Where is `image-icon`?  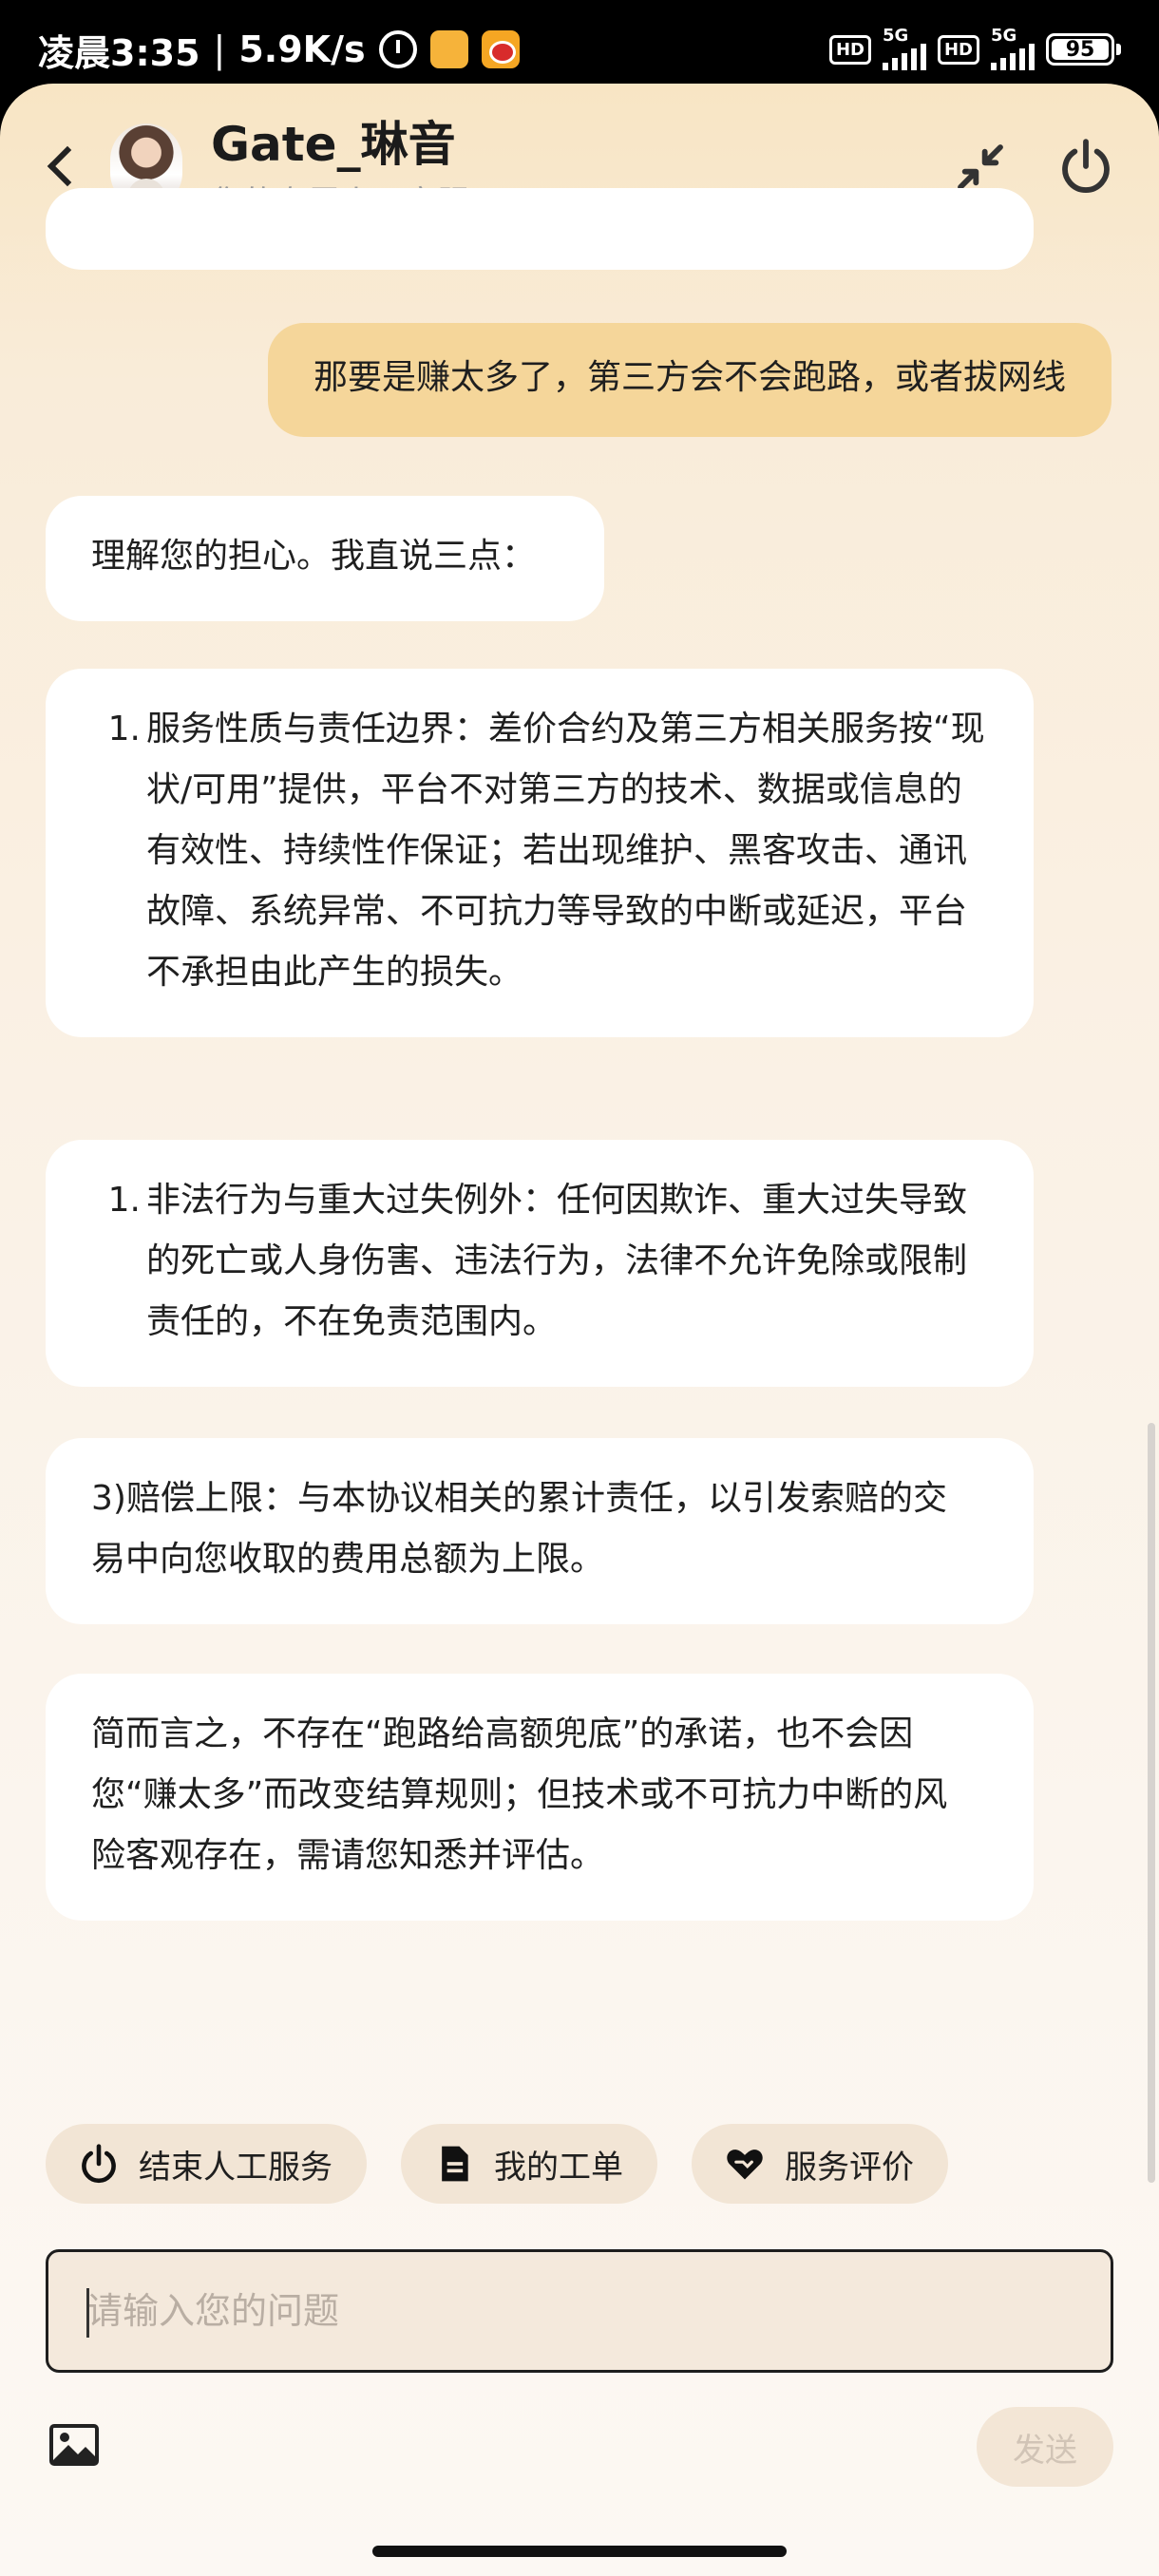
image-icon is located at coordinates (74, 2445).